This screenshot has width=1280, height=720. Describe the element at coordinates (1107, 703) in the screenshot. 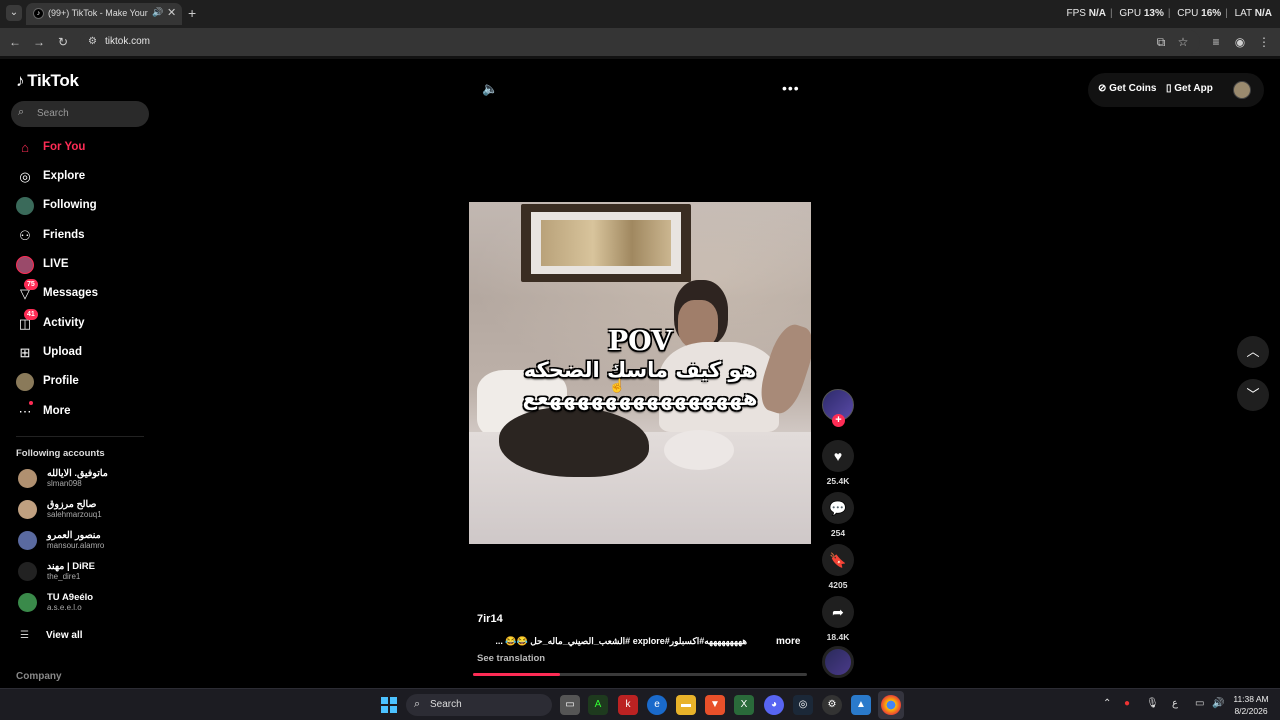

I see `tray-chevron-up-icon: ⌃` at that location.